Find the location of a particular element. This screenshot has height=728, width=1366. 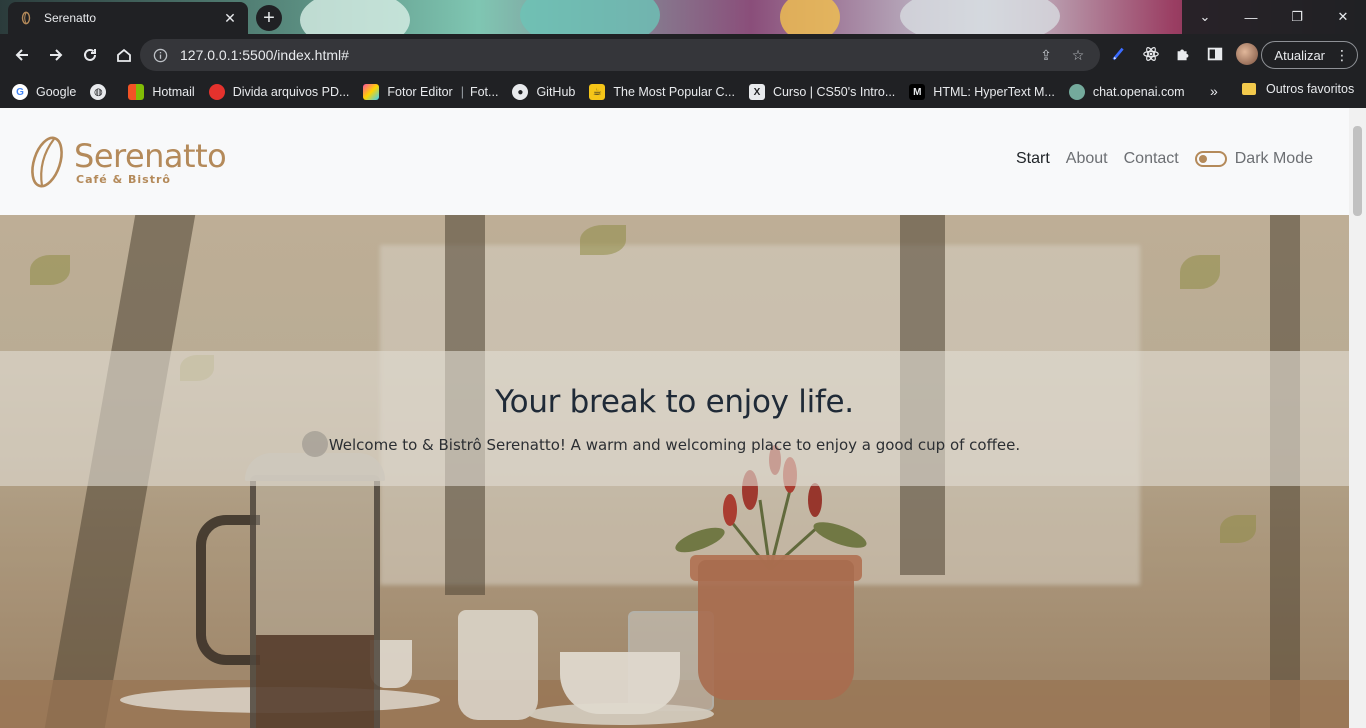

tab-search-chevron-down-icon: ⌄ is located at coordinates (1205, 17).